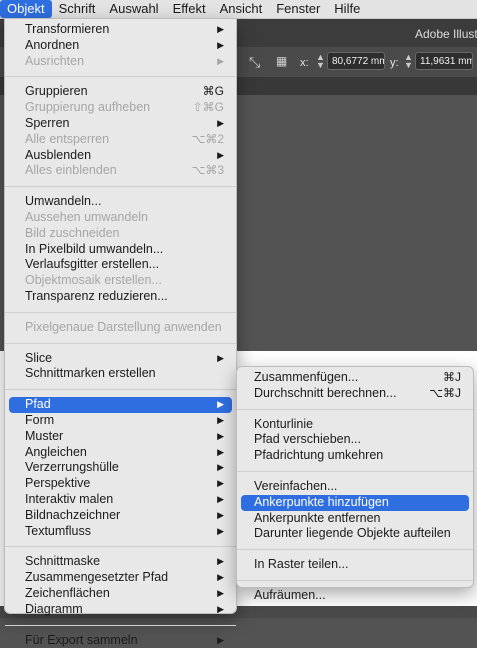 Image resolution: width=477 pixels, height=648 pixels. What do you see at coordinates (120, 500) in the screenshot?
I see `menu-item-interaktiv-malen: Interaktiv malen▶` at bounding box center [120, 500].